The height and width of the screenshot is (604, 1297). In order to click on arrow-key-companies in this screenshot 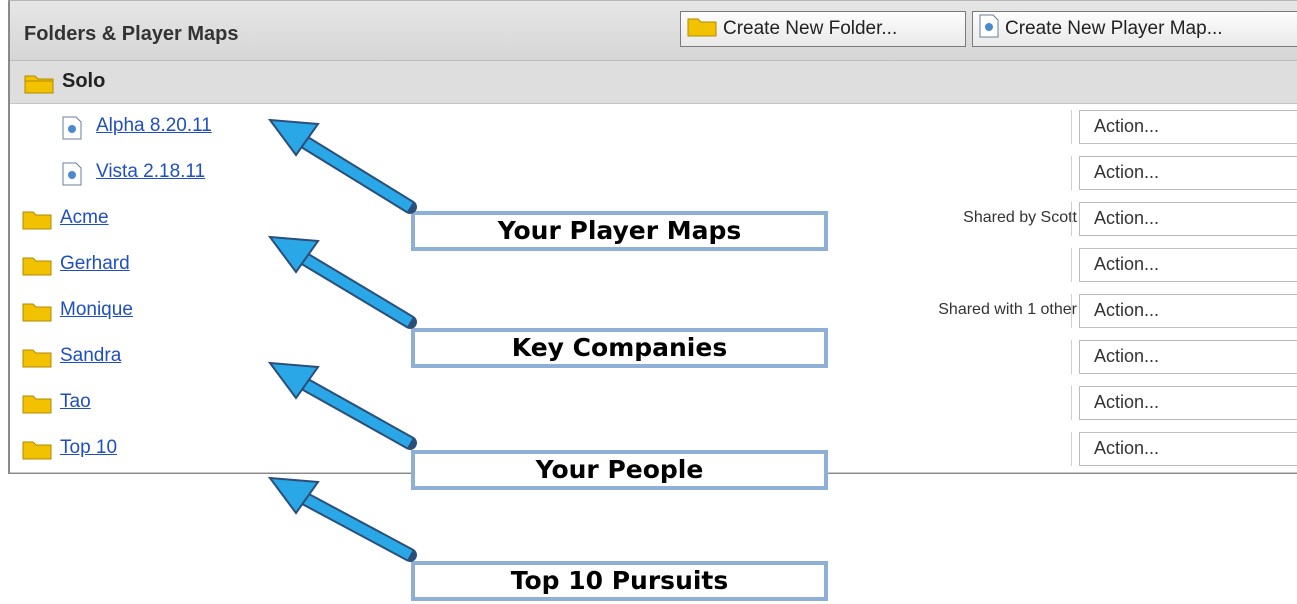, I will do `click(342, 282)`.